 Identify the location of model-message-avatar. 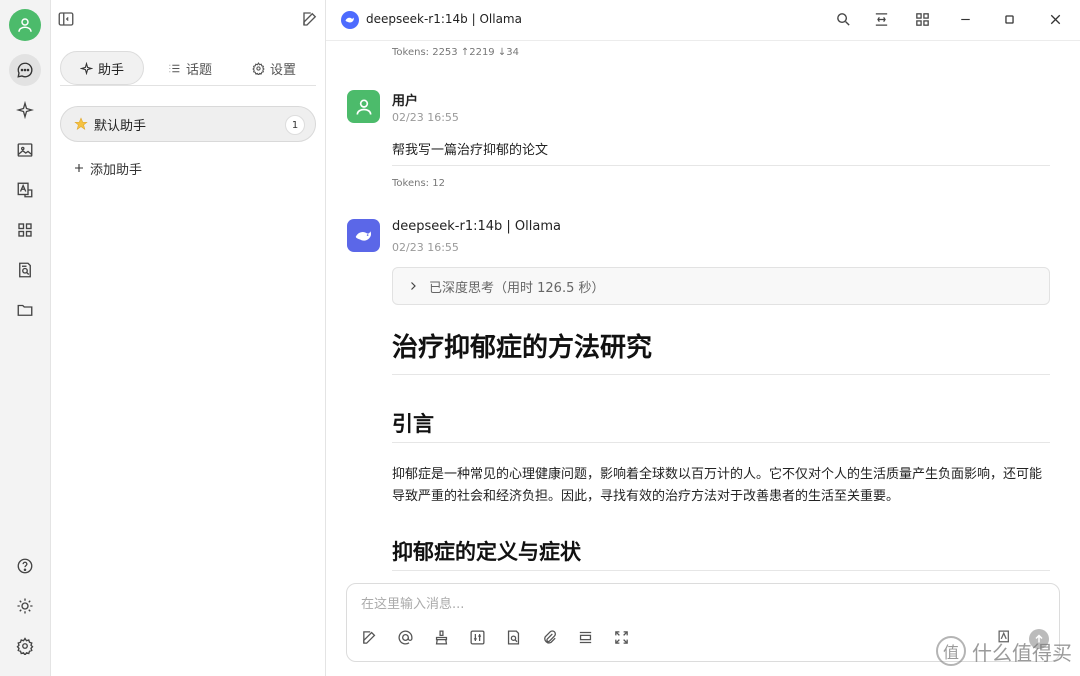
(363, 235).